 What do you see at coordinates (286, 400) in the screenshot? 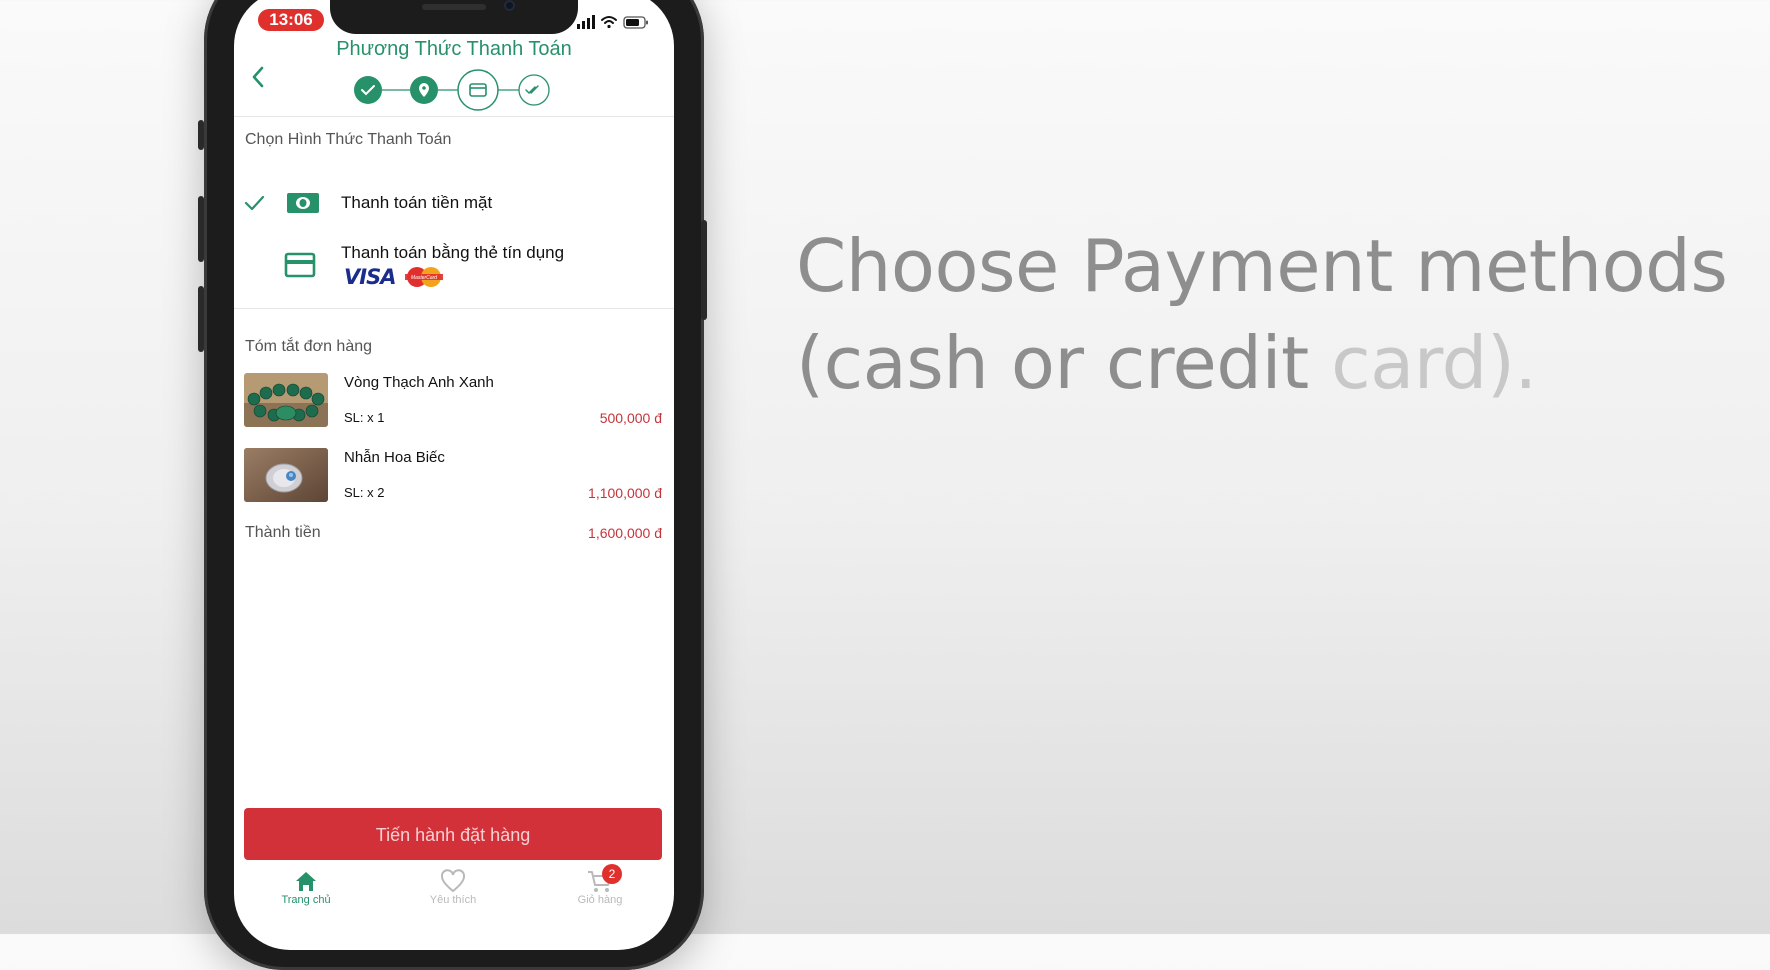
I see `product-image-bracelet` at bounding box center [286, 400].